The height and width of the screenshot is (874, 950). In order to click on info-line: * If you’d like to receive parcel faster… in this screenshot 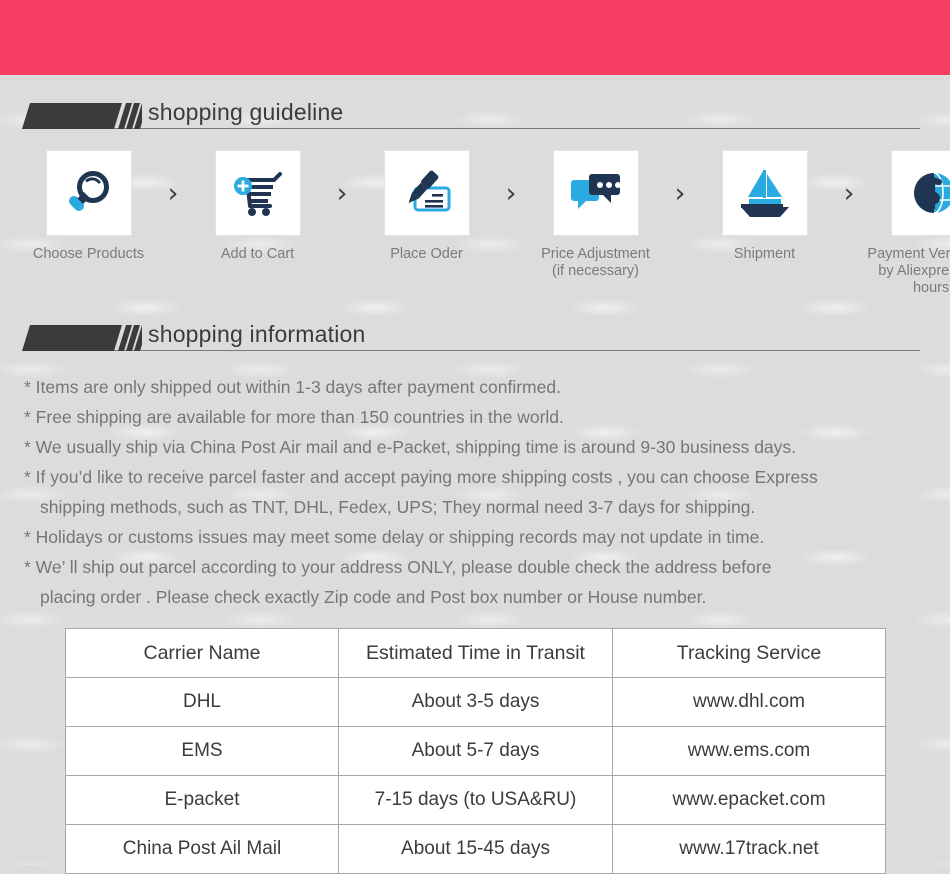, I will do `click(476, 477)`.